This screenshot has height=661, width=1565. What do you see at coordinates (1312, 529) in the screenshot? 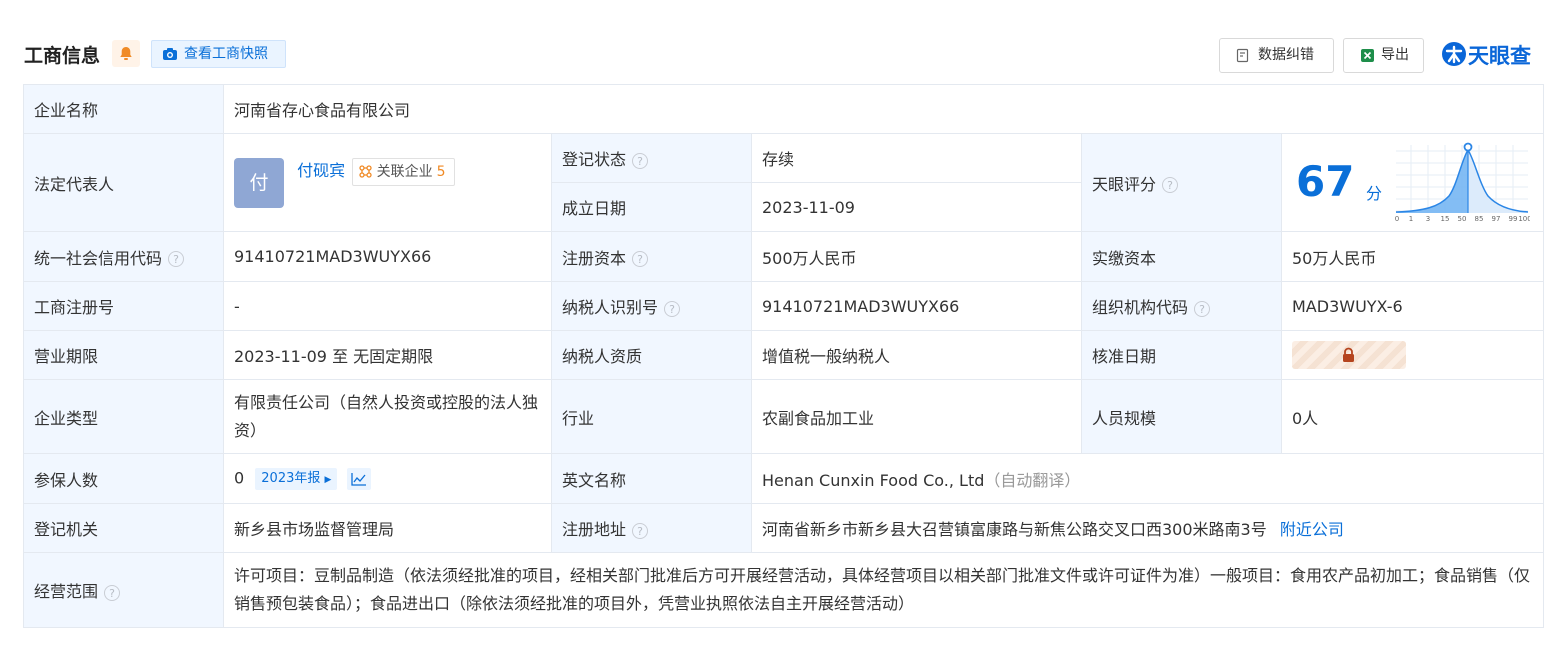
I see `nearby-companies-link: 附近公司` at bounding box center [1312, 529].